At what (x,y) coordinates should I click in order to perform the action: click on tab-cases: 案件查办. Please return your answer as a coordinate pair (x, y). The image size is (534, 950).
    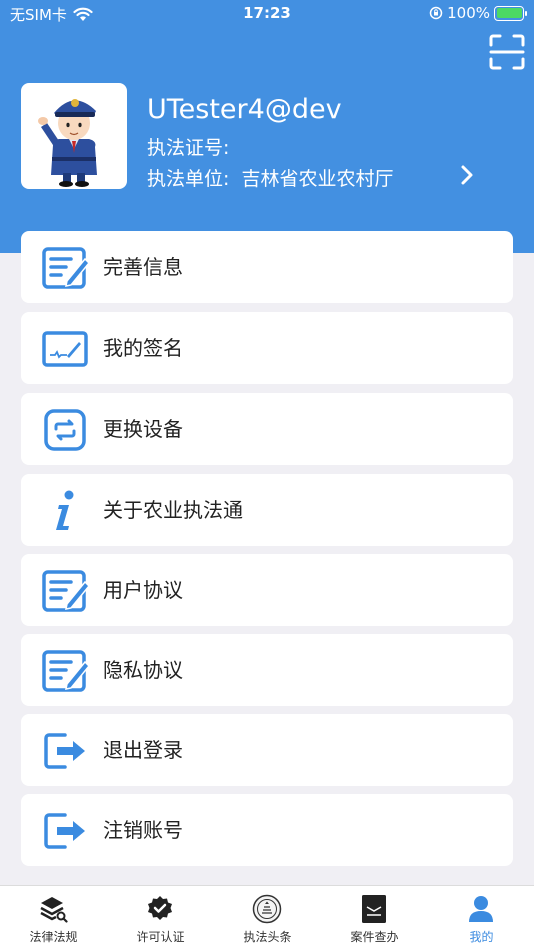
    Looking at the image, I should click on (374, 918).